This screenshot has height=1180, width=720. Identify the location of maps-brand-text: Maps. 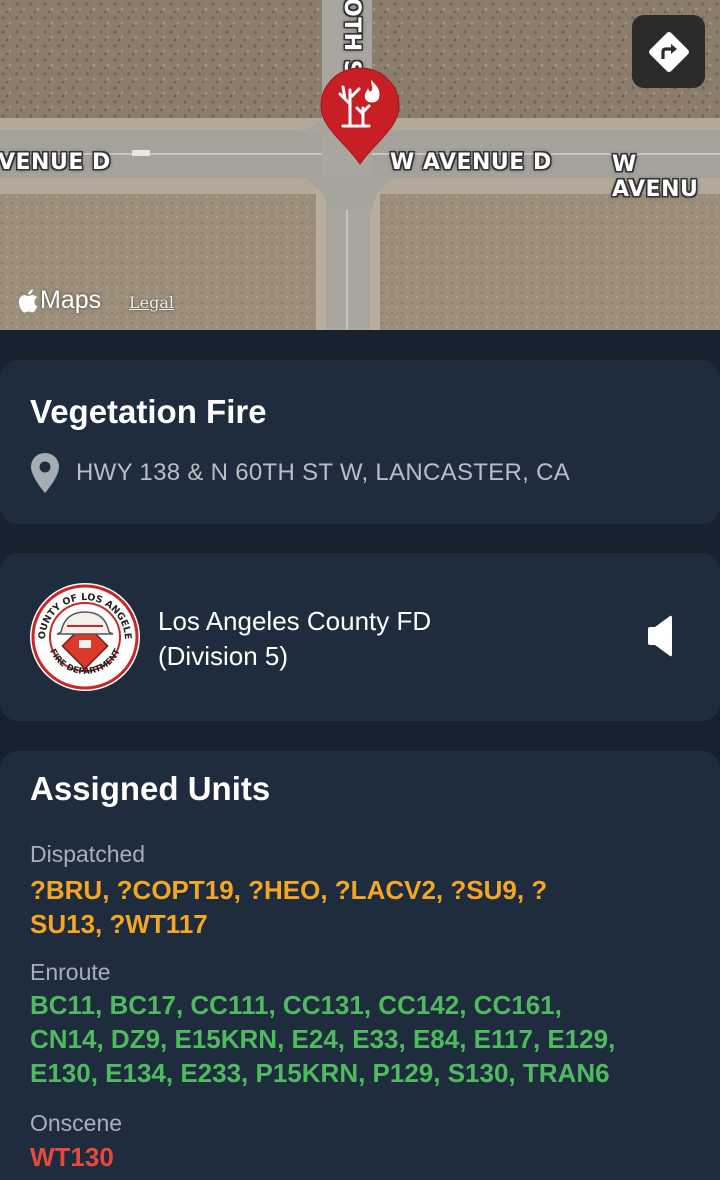
(71, 300).